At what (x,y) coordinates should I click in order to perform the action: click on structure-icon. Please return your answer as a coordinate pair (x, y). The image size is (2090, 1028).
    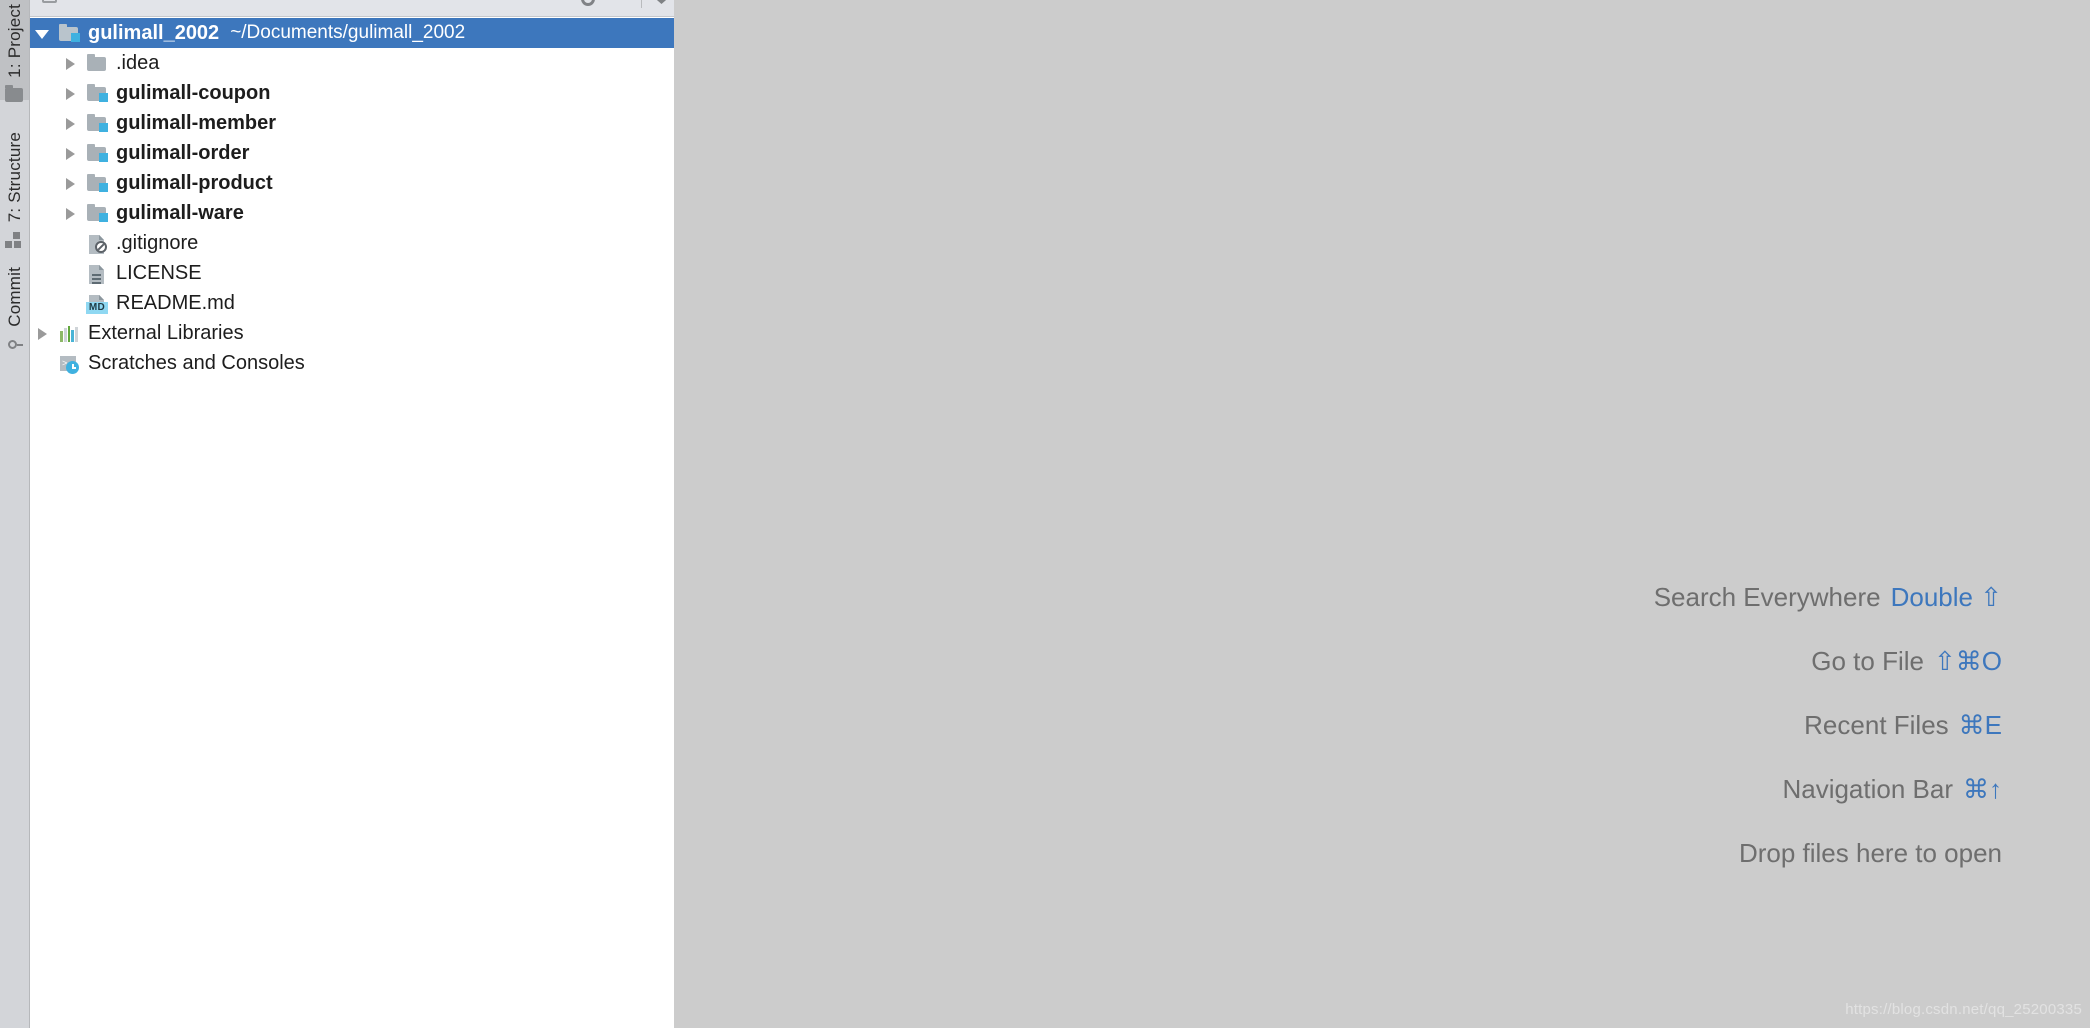
    Looking at the image, I should click on (14, 241).